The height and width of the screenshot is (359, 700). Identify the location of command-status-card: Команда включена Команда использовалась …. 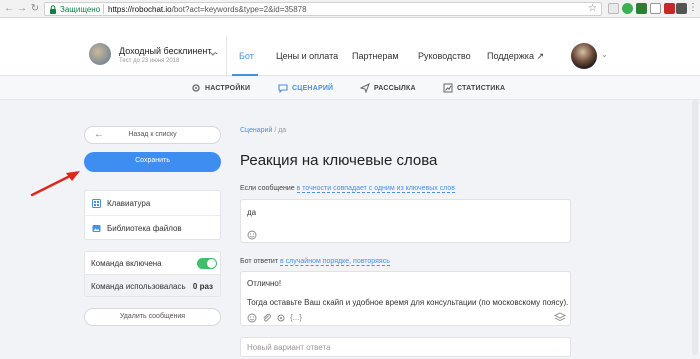
(152, 274).